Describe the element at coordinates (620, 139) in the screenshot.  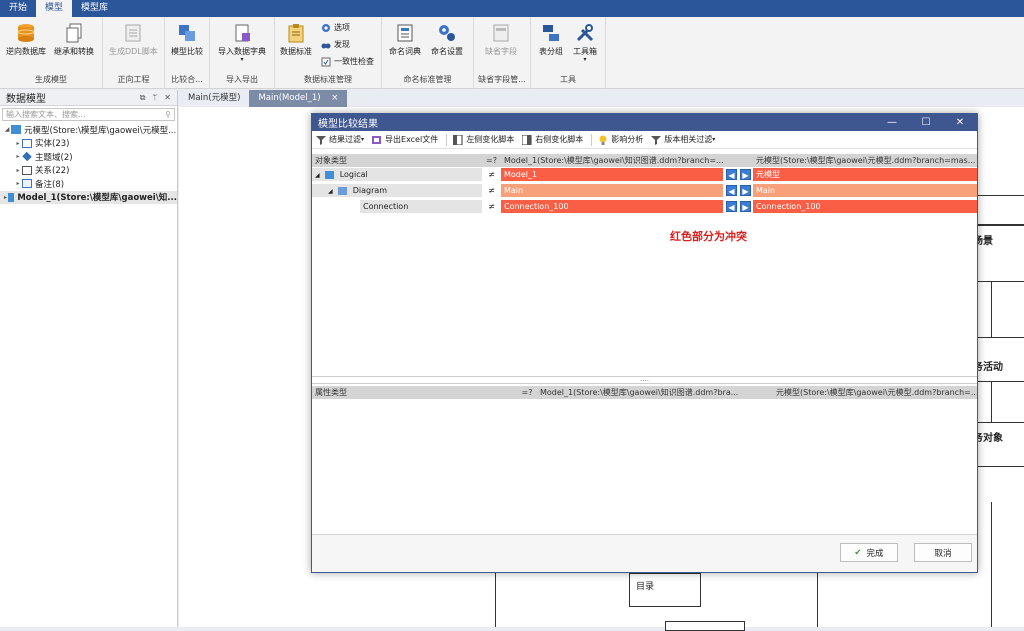
I see `impact-analysis-button: 影响分析` at that location.